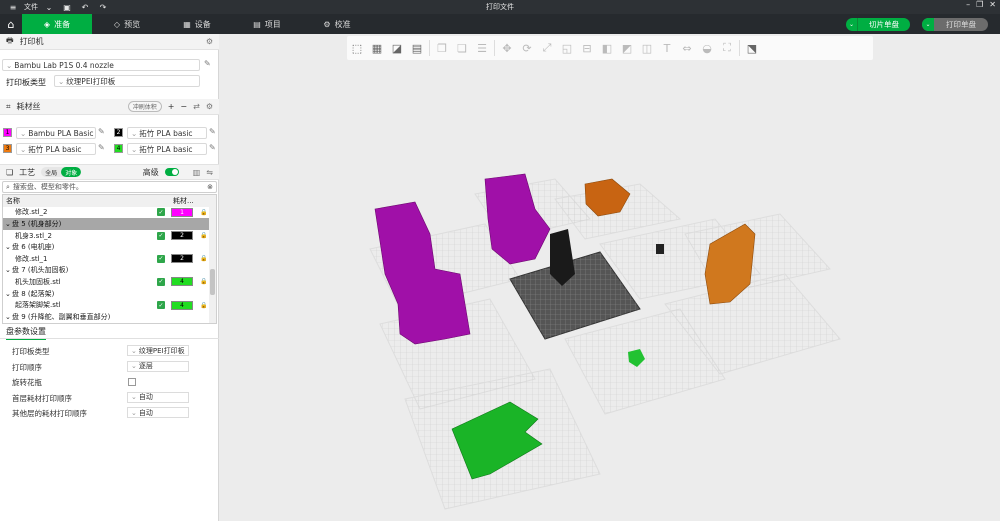  What do you see at coordinates (507, 48) in the screenshot?
I see `move-icon: ✥` at bounding box center [507, 48].